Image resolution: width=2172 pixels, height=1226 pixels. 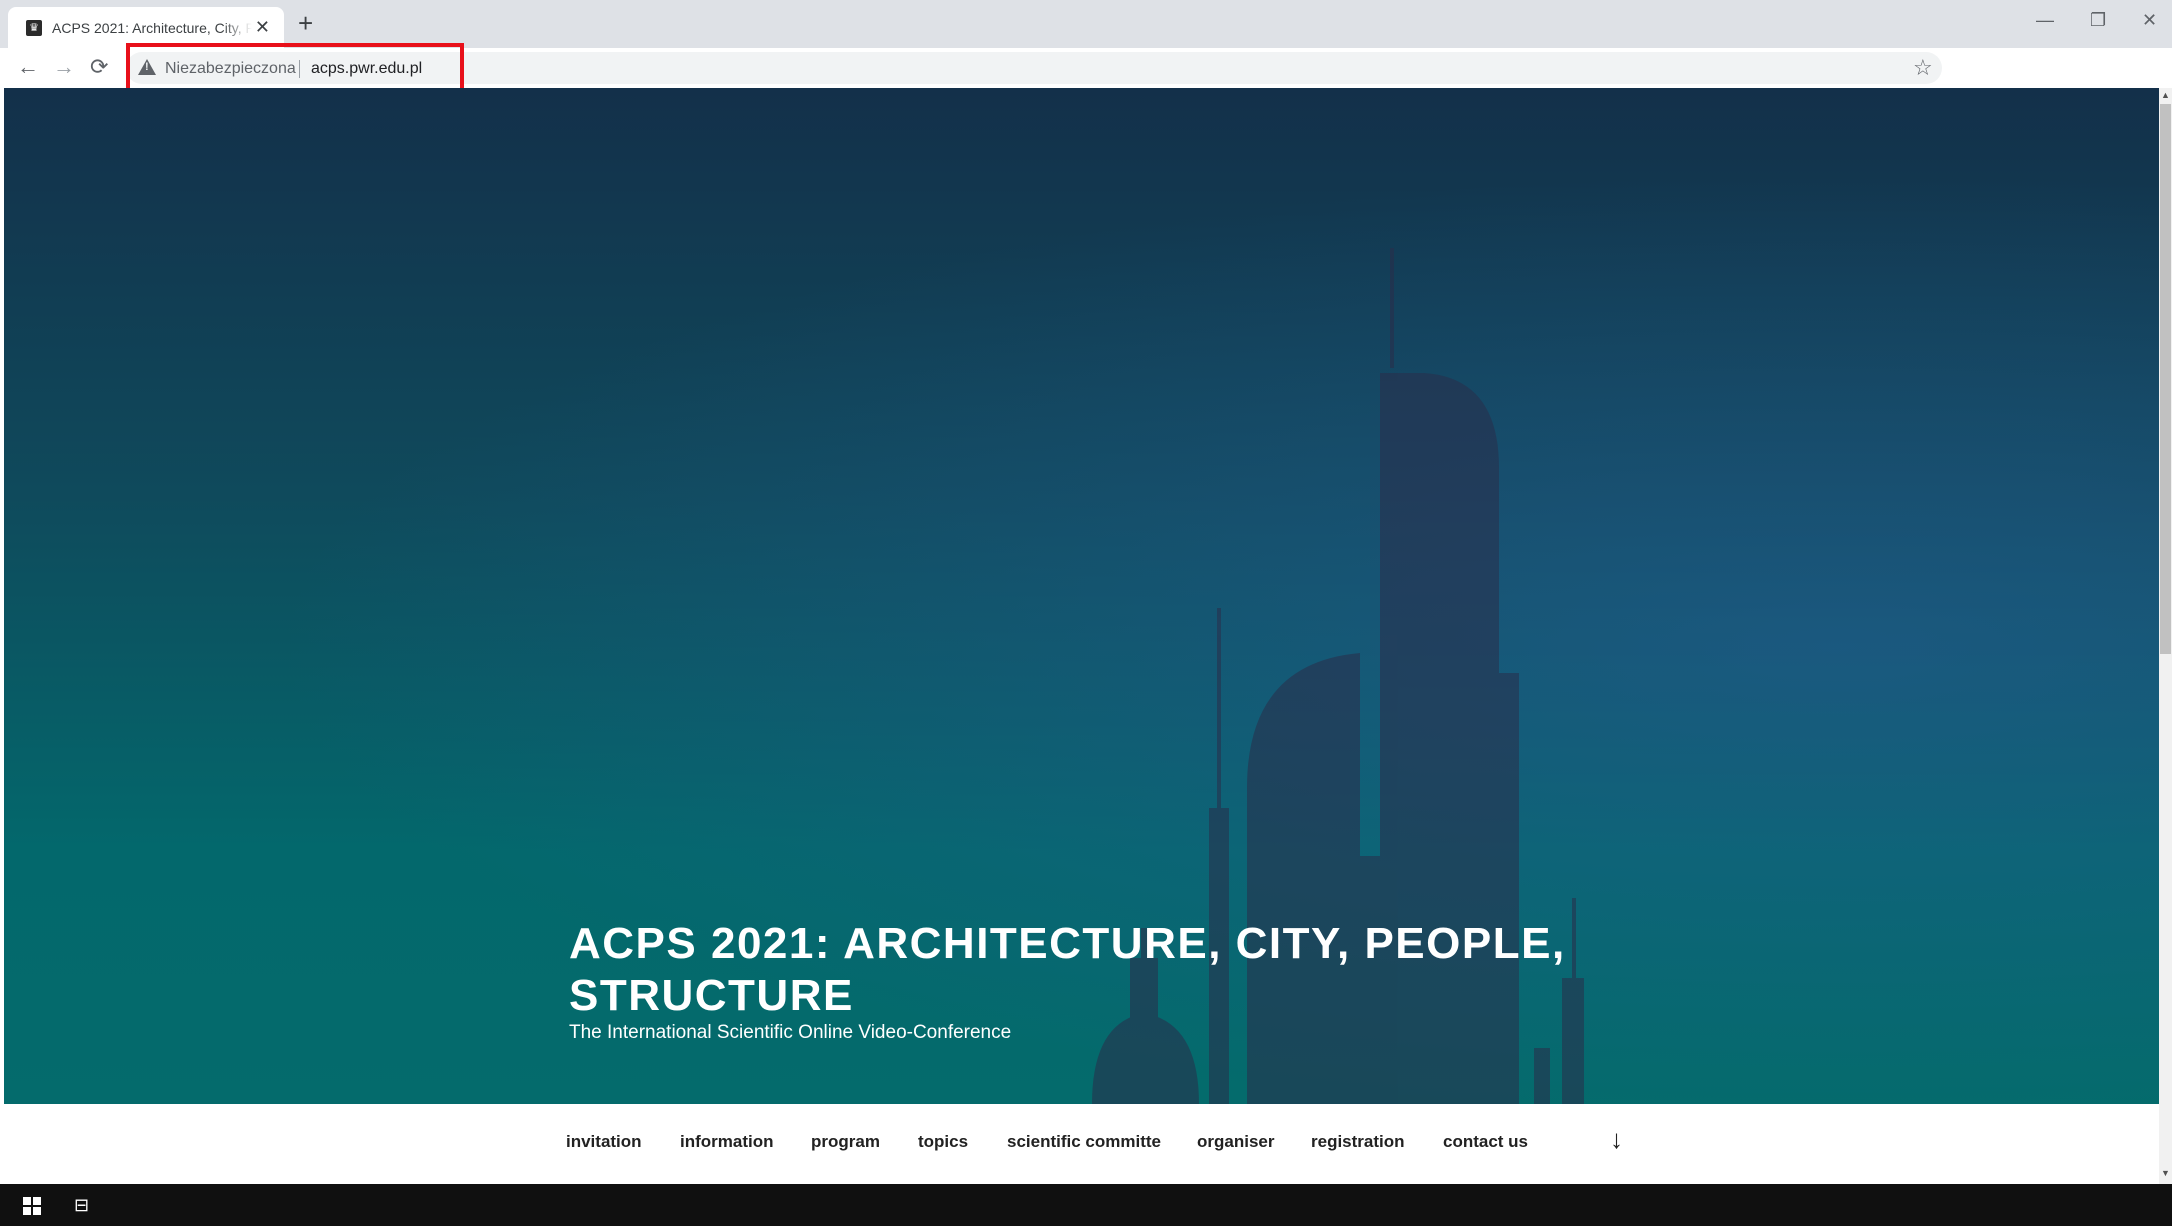 I want to click on scrollbar-thumb, so click(x=2165, y=379).